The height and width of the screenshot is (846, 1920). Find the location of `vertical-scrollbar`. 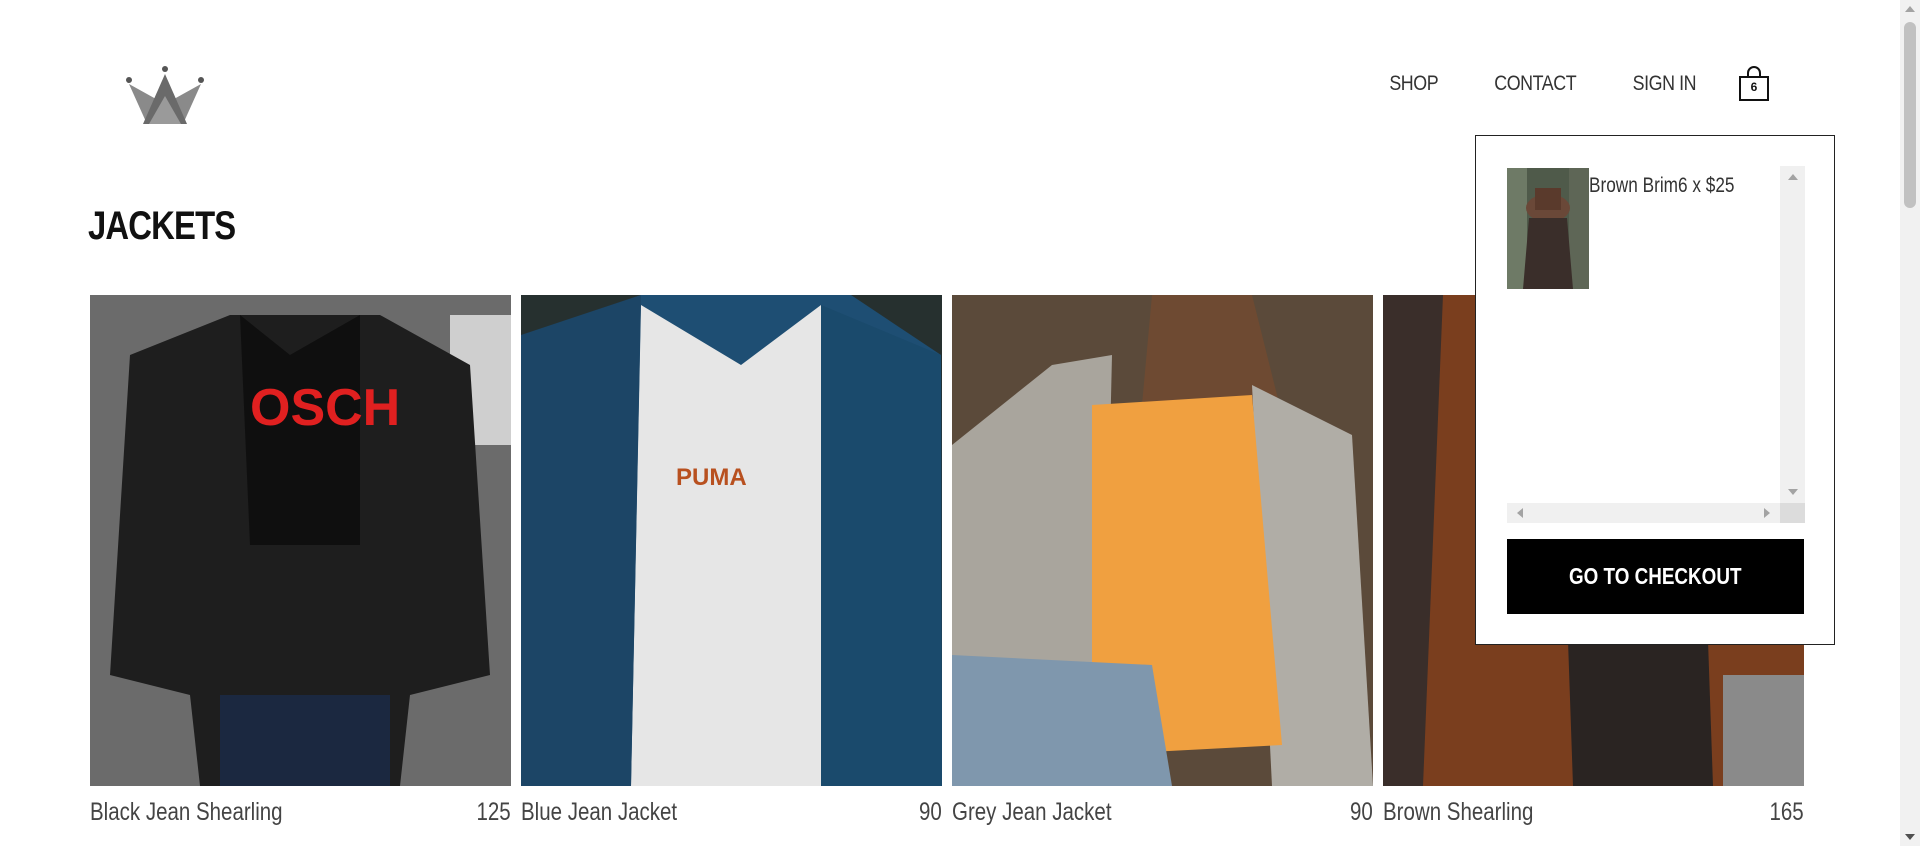

vertical-scrollbar is located at coordinates (1792, 334).